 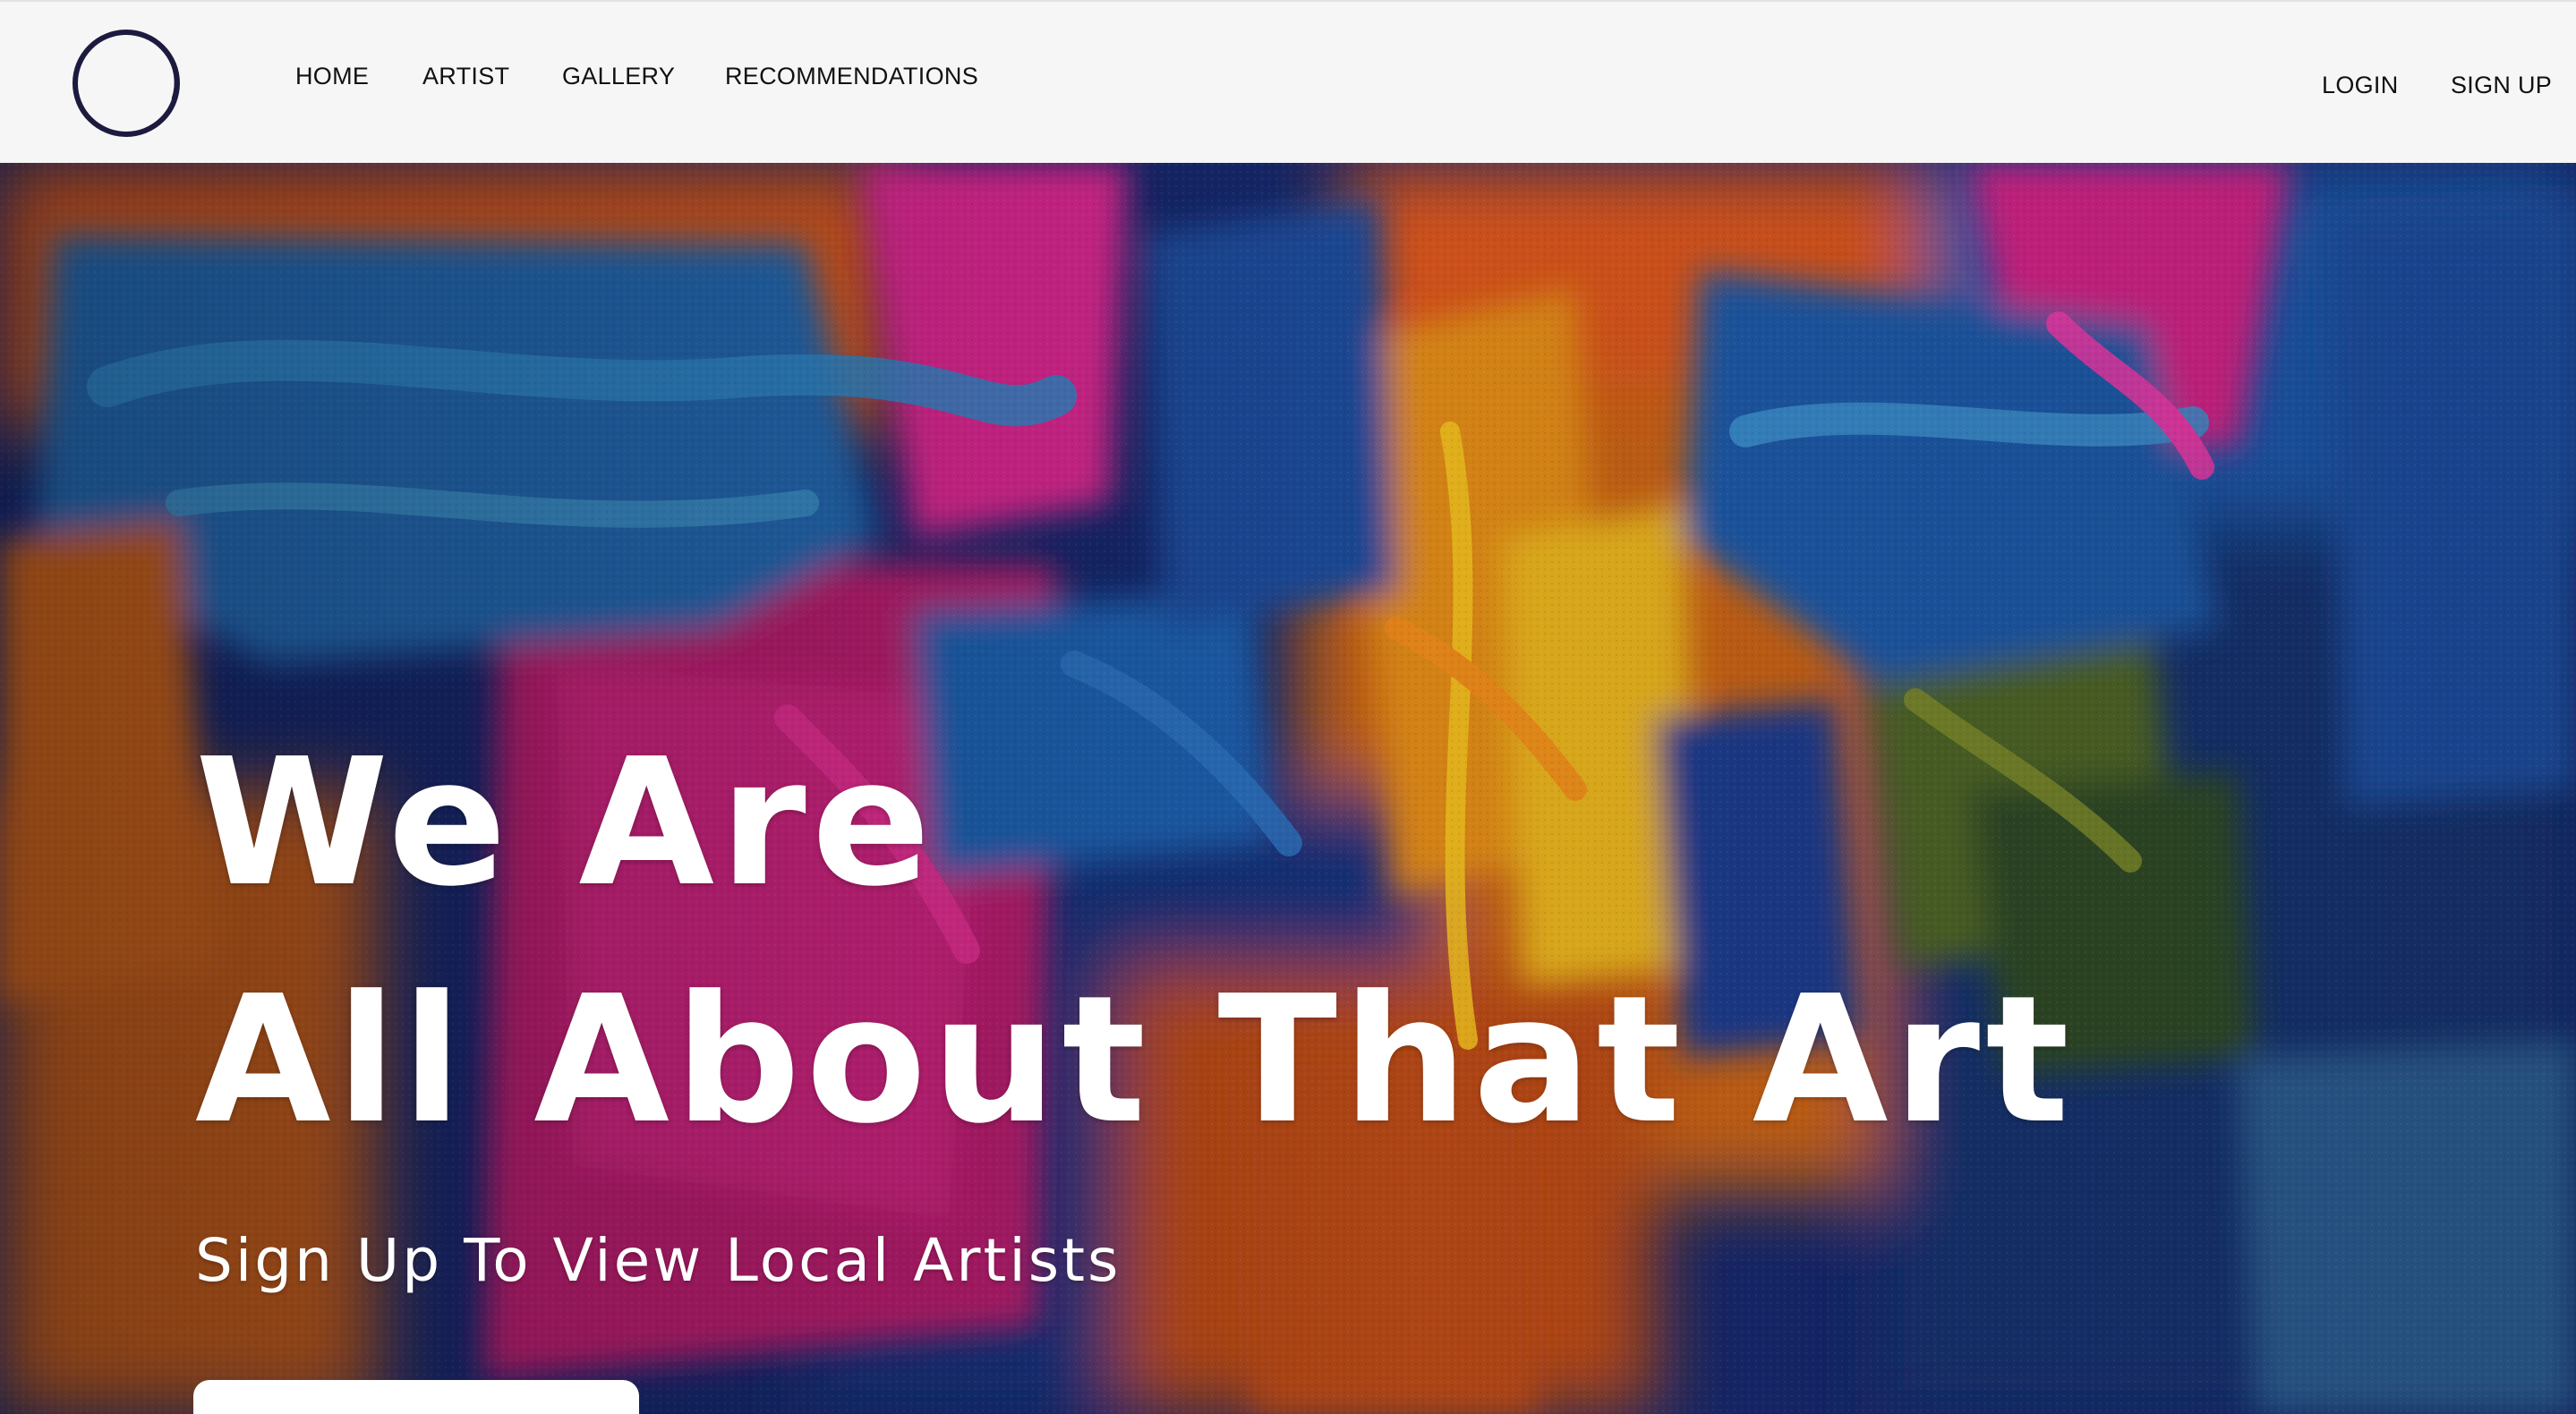 I want to click on hero-title-line-1: We Are, so click(x=565, y=823).